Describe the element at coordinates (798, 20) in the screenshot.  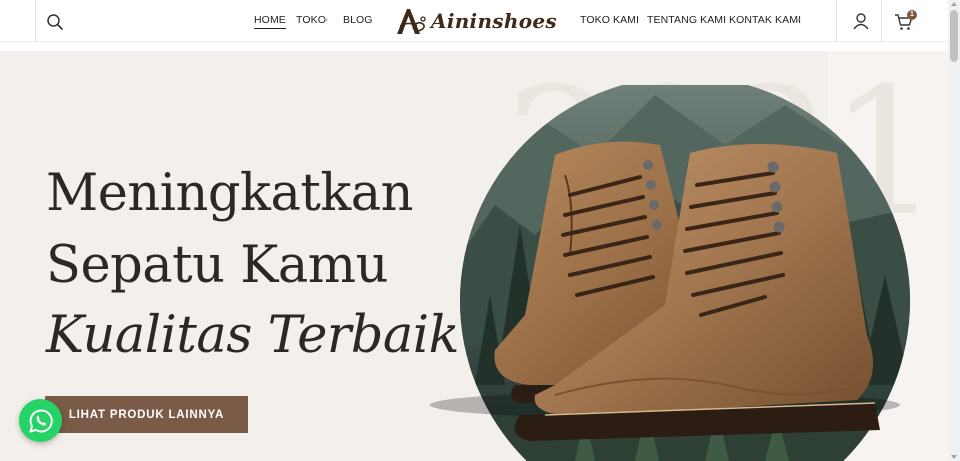
I see `kontak-chevron-down-icon` at that location.